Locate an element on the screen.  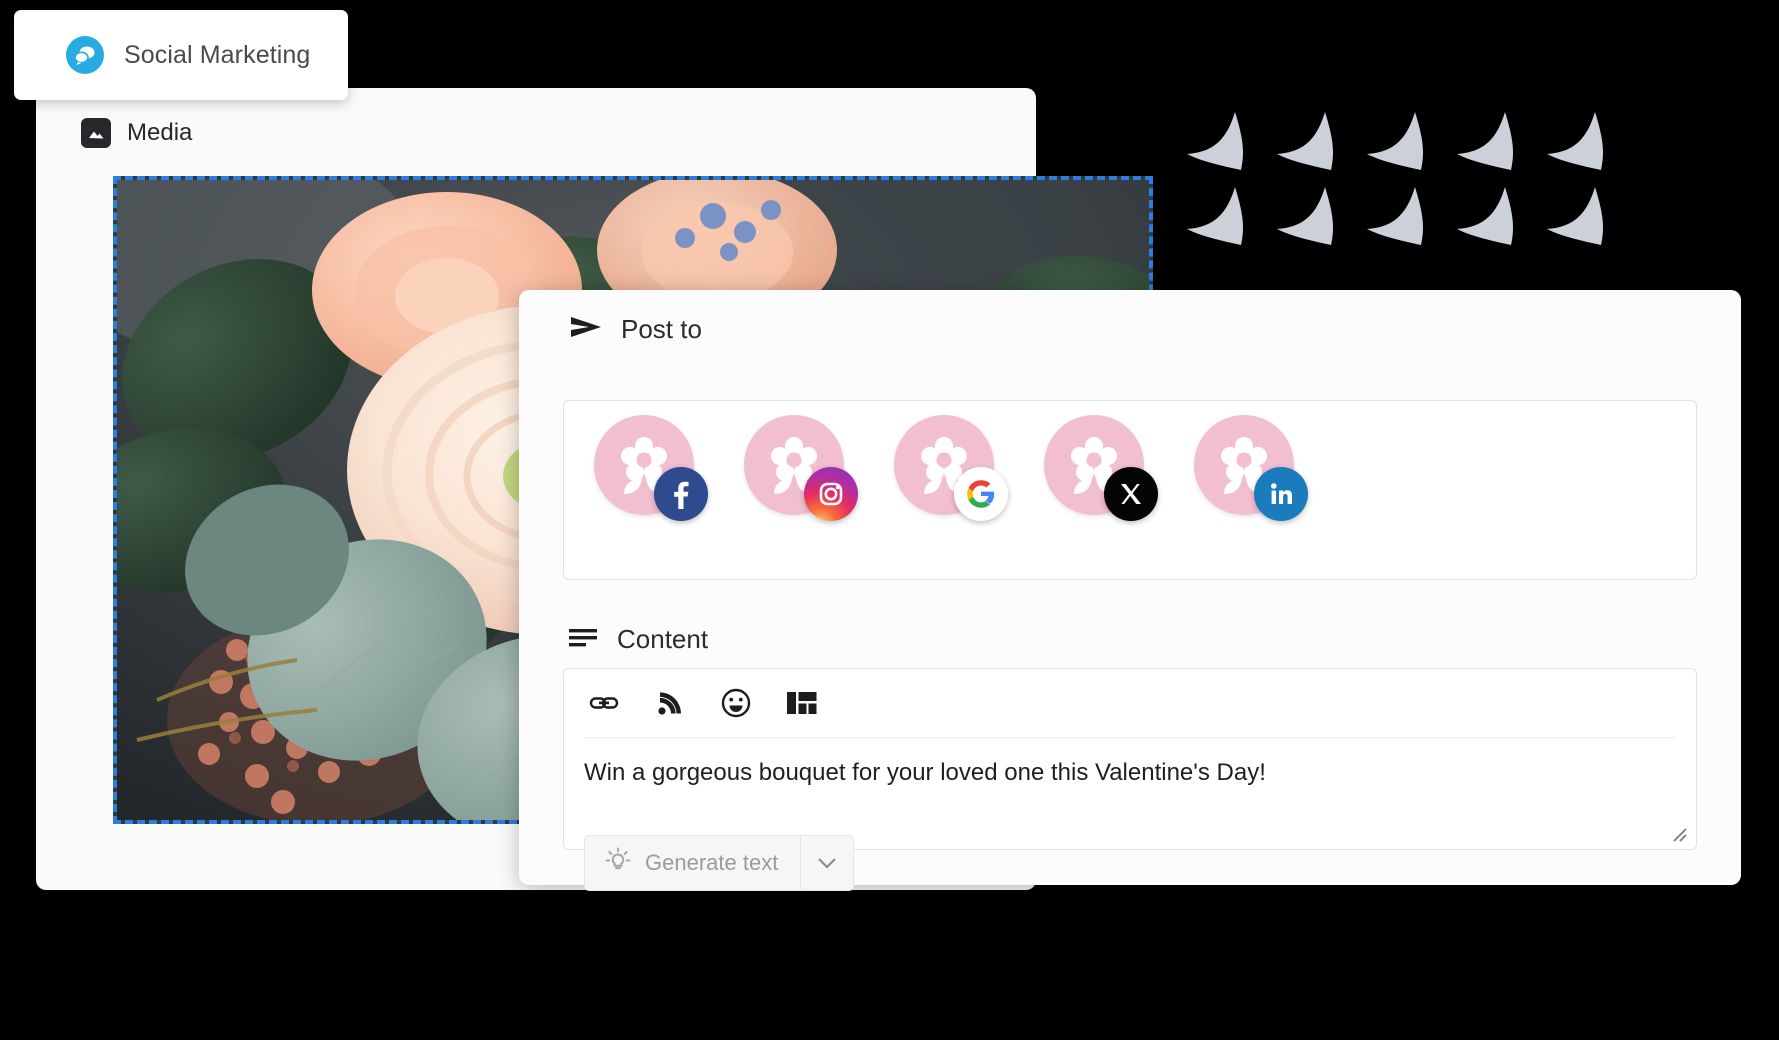
google-badge-icon is located at coordinates (981, 494).